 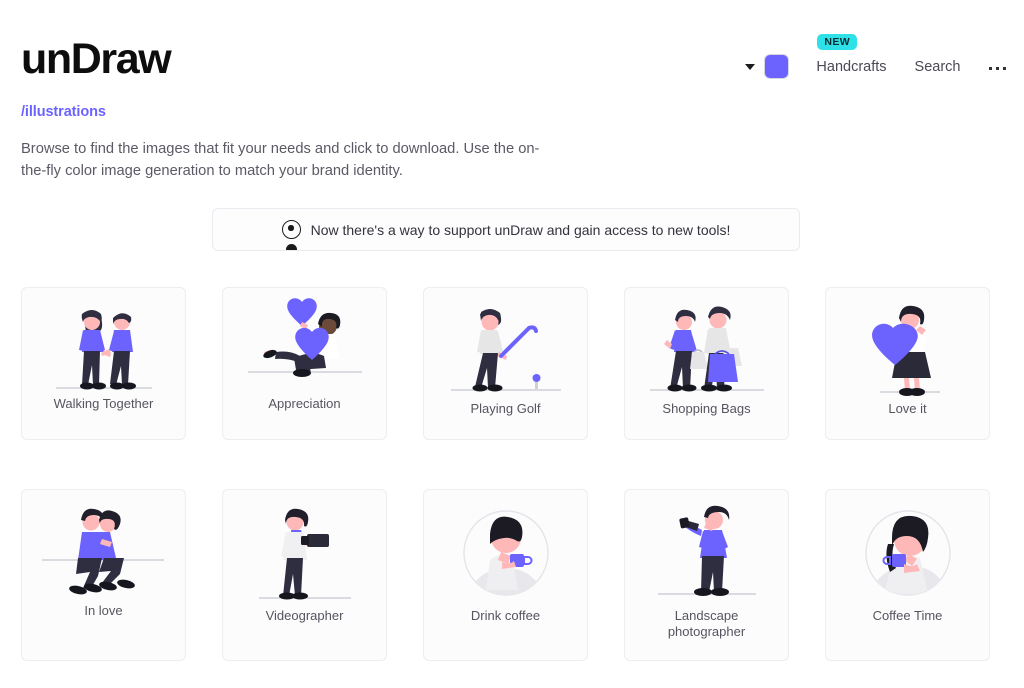 What do you see at coordinates (304, 615) in the screenshot?
I see `illustration-card-label: Videographer` at bounding box center [304, 615].